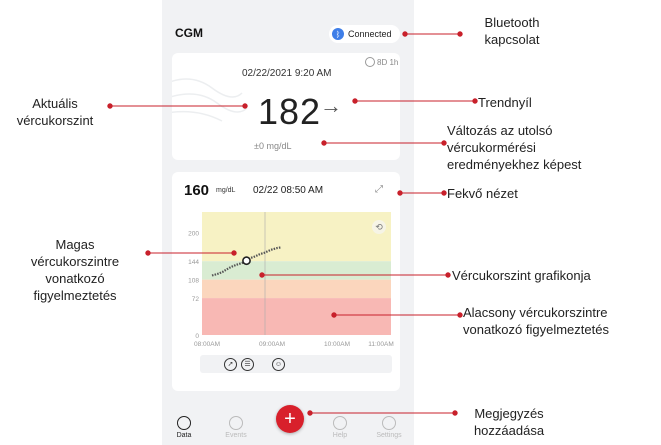 Image resolution: width=661 pixels, height=445 pixels. I want to click on callout-current-level: Aktuális vércukorszint, so click(55, 112).